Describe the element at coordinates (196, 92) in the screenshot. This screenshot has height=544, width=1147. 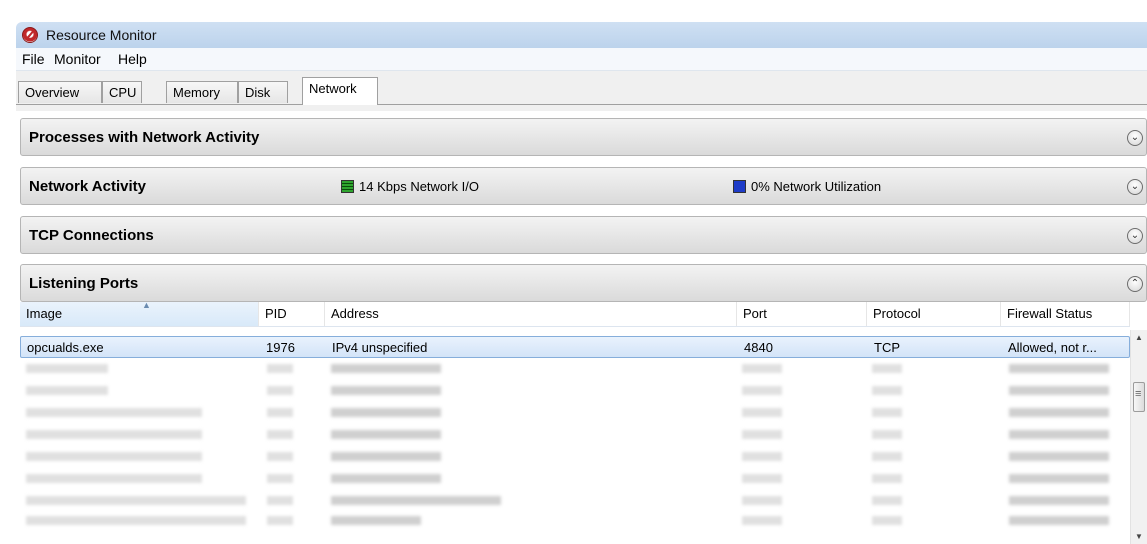
I see `tab-memory-label: Memory` at that location.